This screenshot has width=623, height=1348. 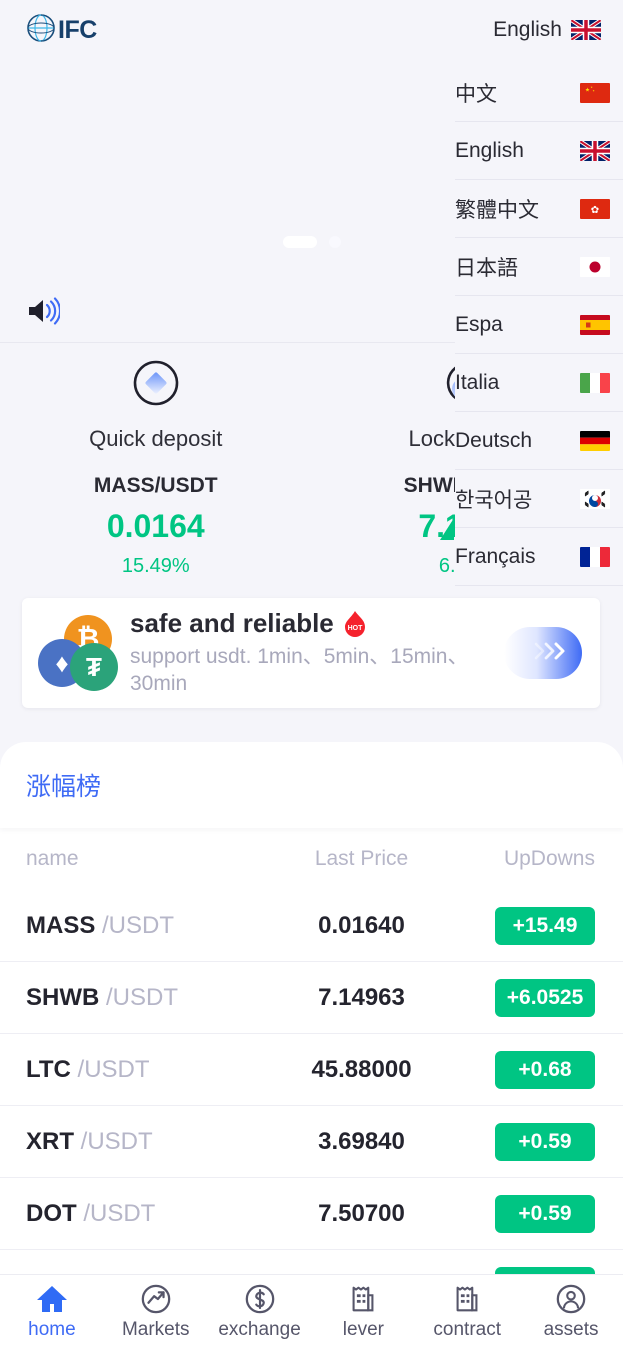 What do you see at coordinates (311, 926) in the screenshot?
I see `table-row: MASS /USDT 0.01640 +15.49` at bounding box center [311, 926].